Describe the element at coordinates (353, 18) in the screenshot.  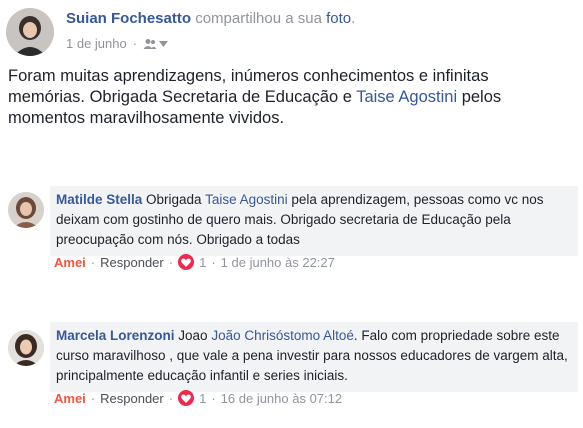
I see `post-action-period: .` at that location.